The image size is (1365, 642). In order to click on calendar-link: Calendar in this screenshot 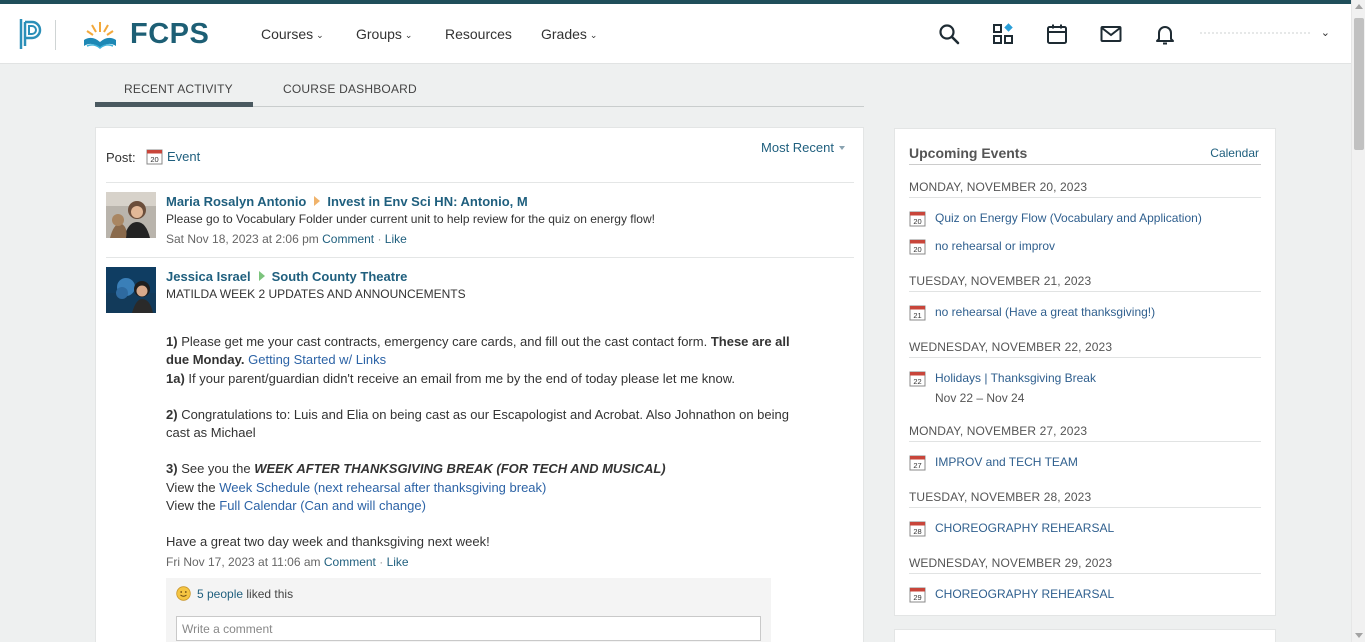, I will do `click(1234, 153)`.